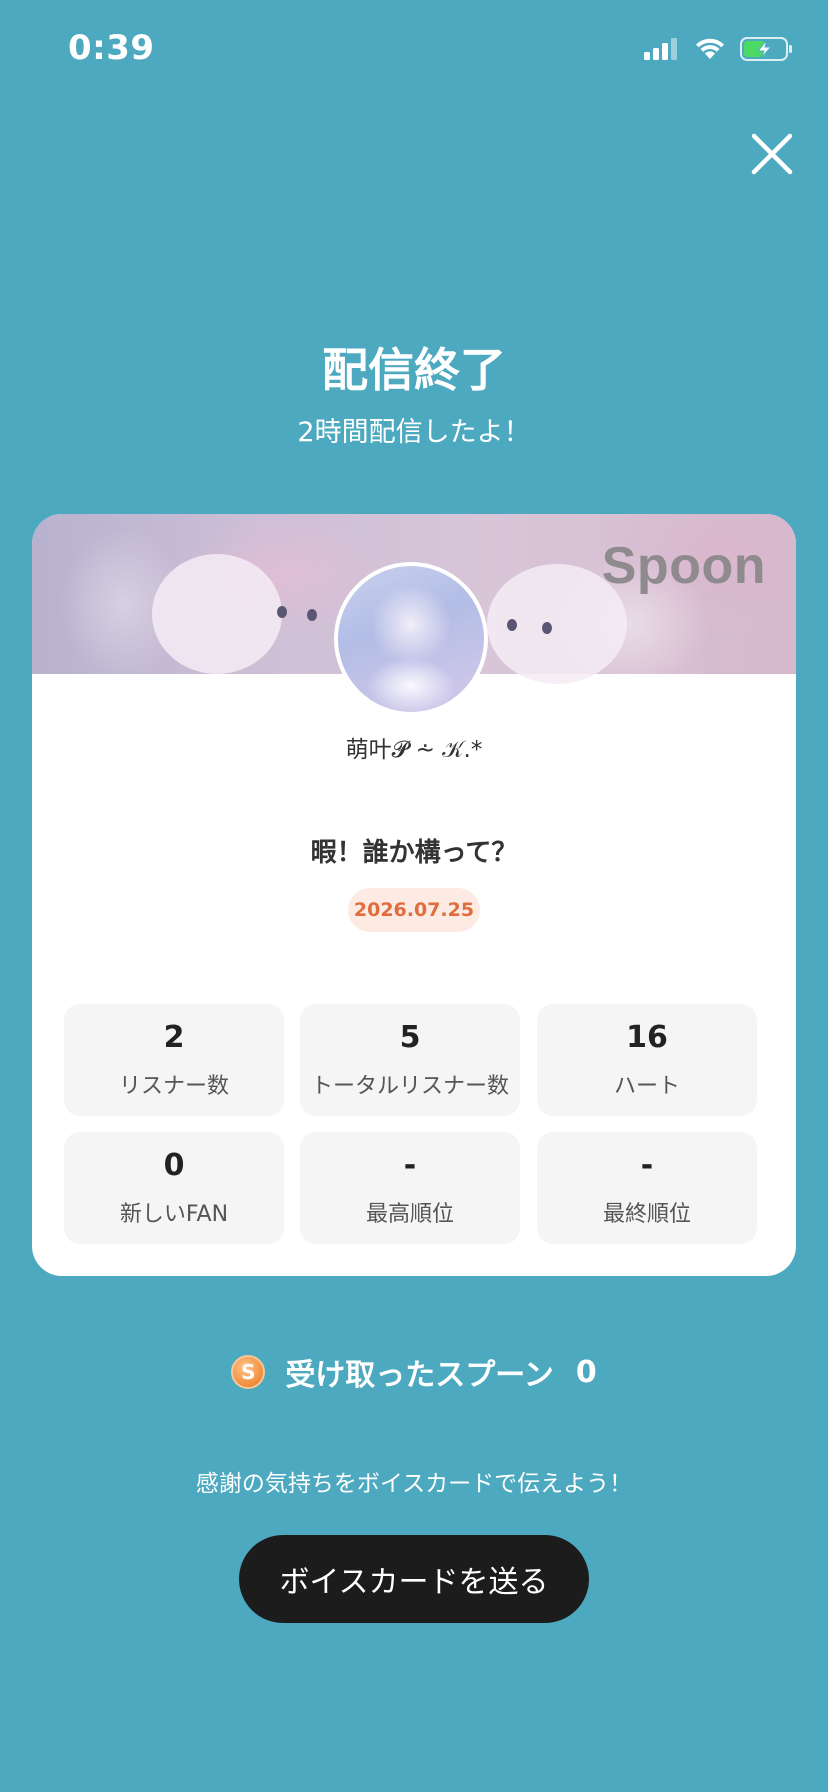 This screenshot has height=1792, width=828. Describe the element at coordinates (660, 49) in the screenshot. I see `signal-icon` at that location.